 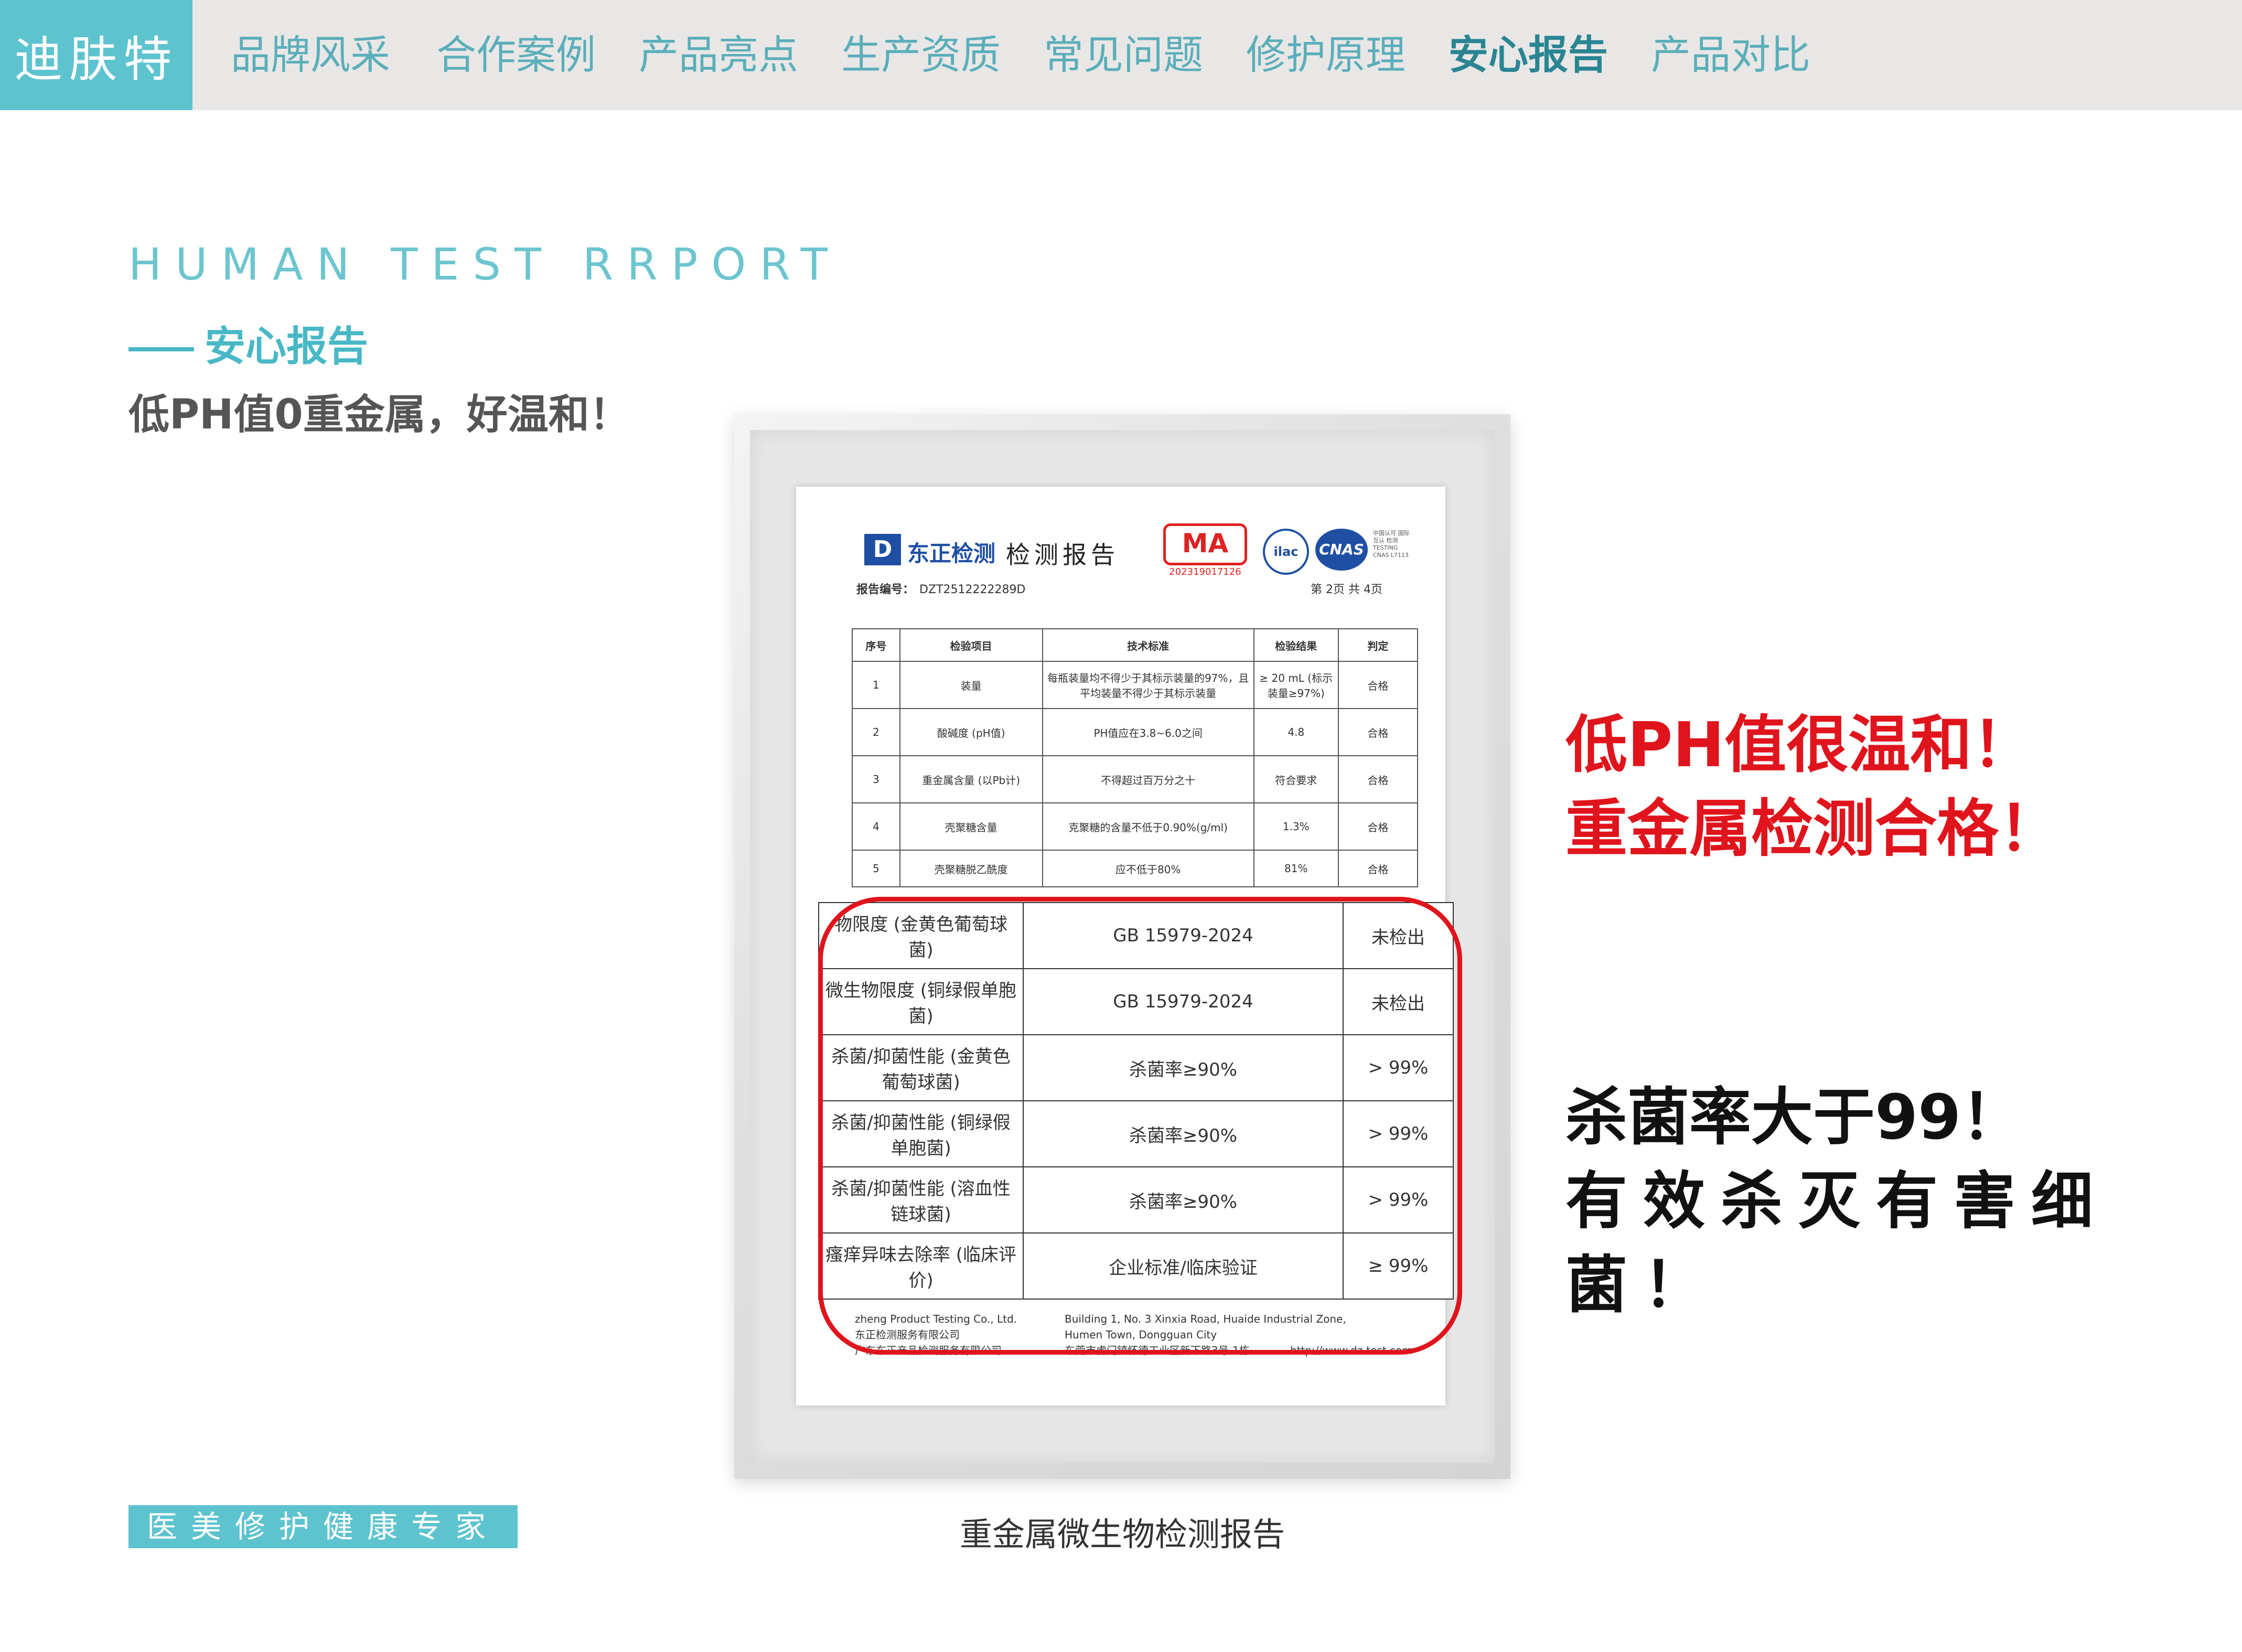 I want to click on report-number-line: 报告编号： DZT2512222289D, so click(x=941, y=589).